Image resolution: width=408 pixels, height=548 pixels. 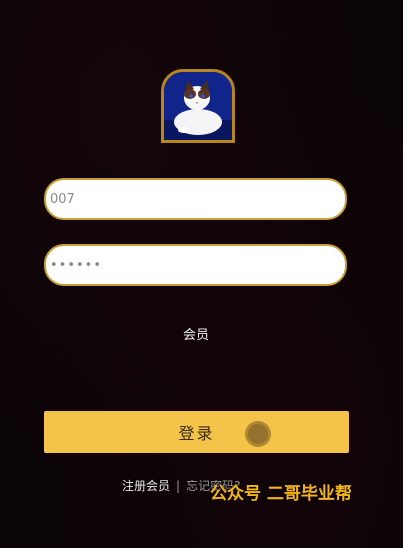 I want to click on touch-indicator, so click(x=258, y=434).